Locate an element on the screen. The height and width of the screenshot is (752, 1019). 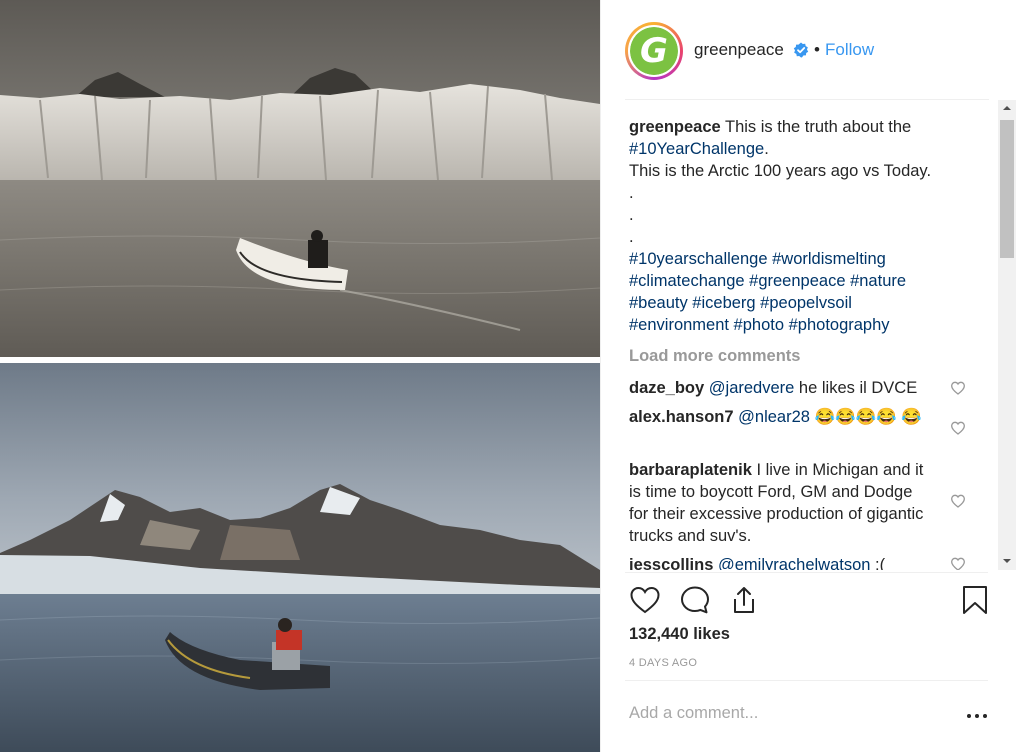
comment-item: alex.hanson7 @nlear28 😂😂😂😂 😂 is located at coordinates (779, 417).